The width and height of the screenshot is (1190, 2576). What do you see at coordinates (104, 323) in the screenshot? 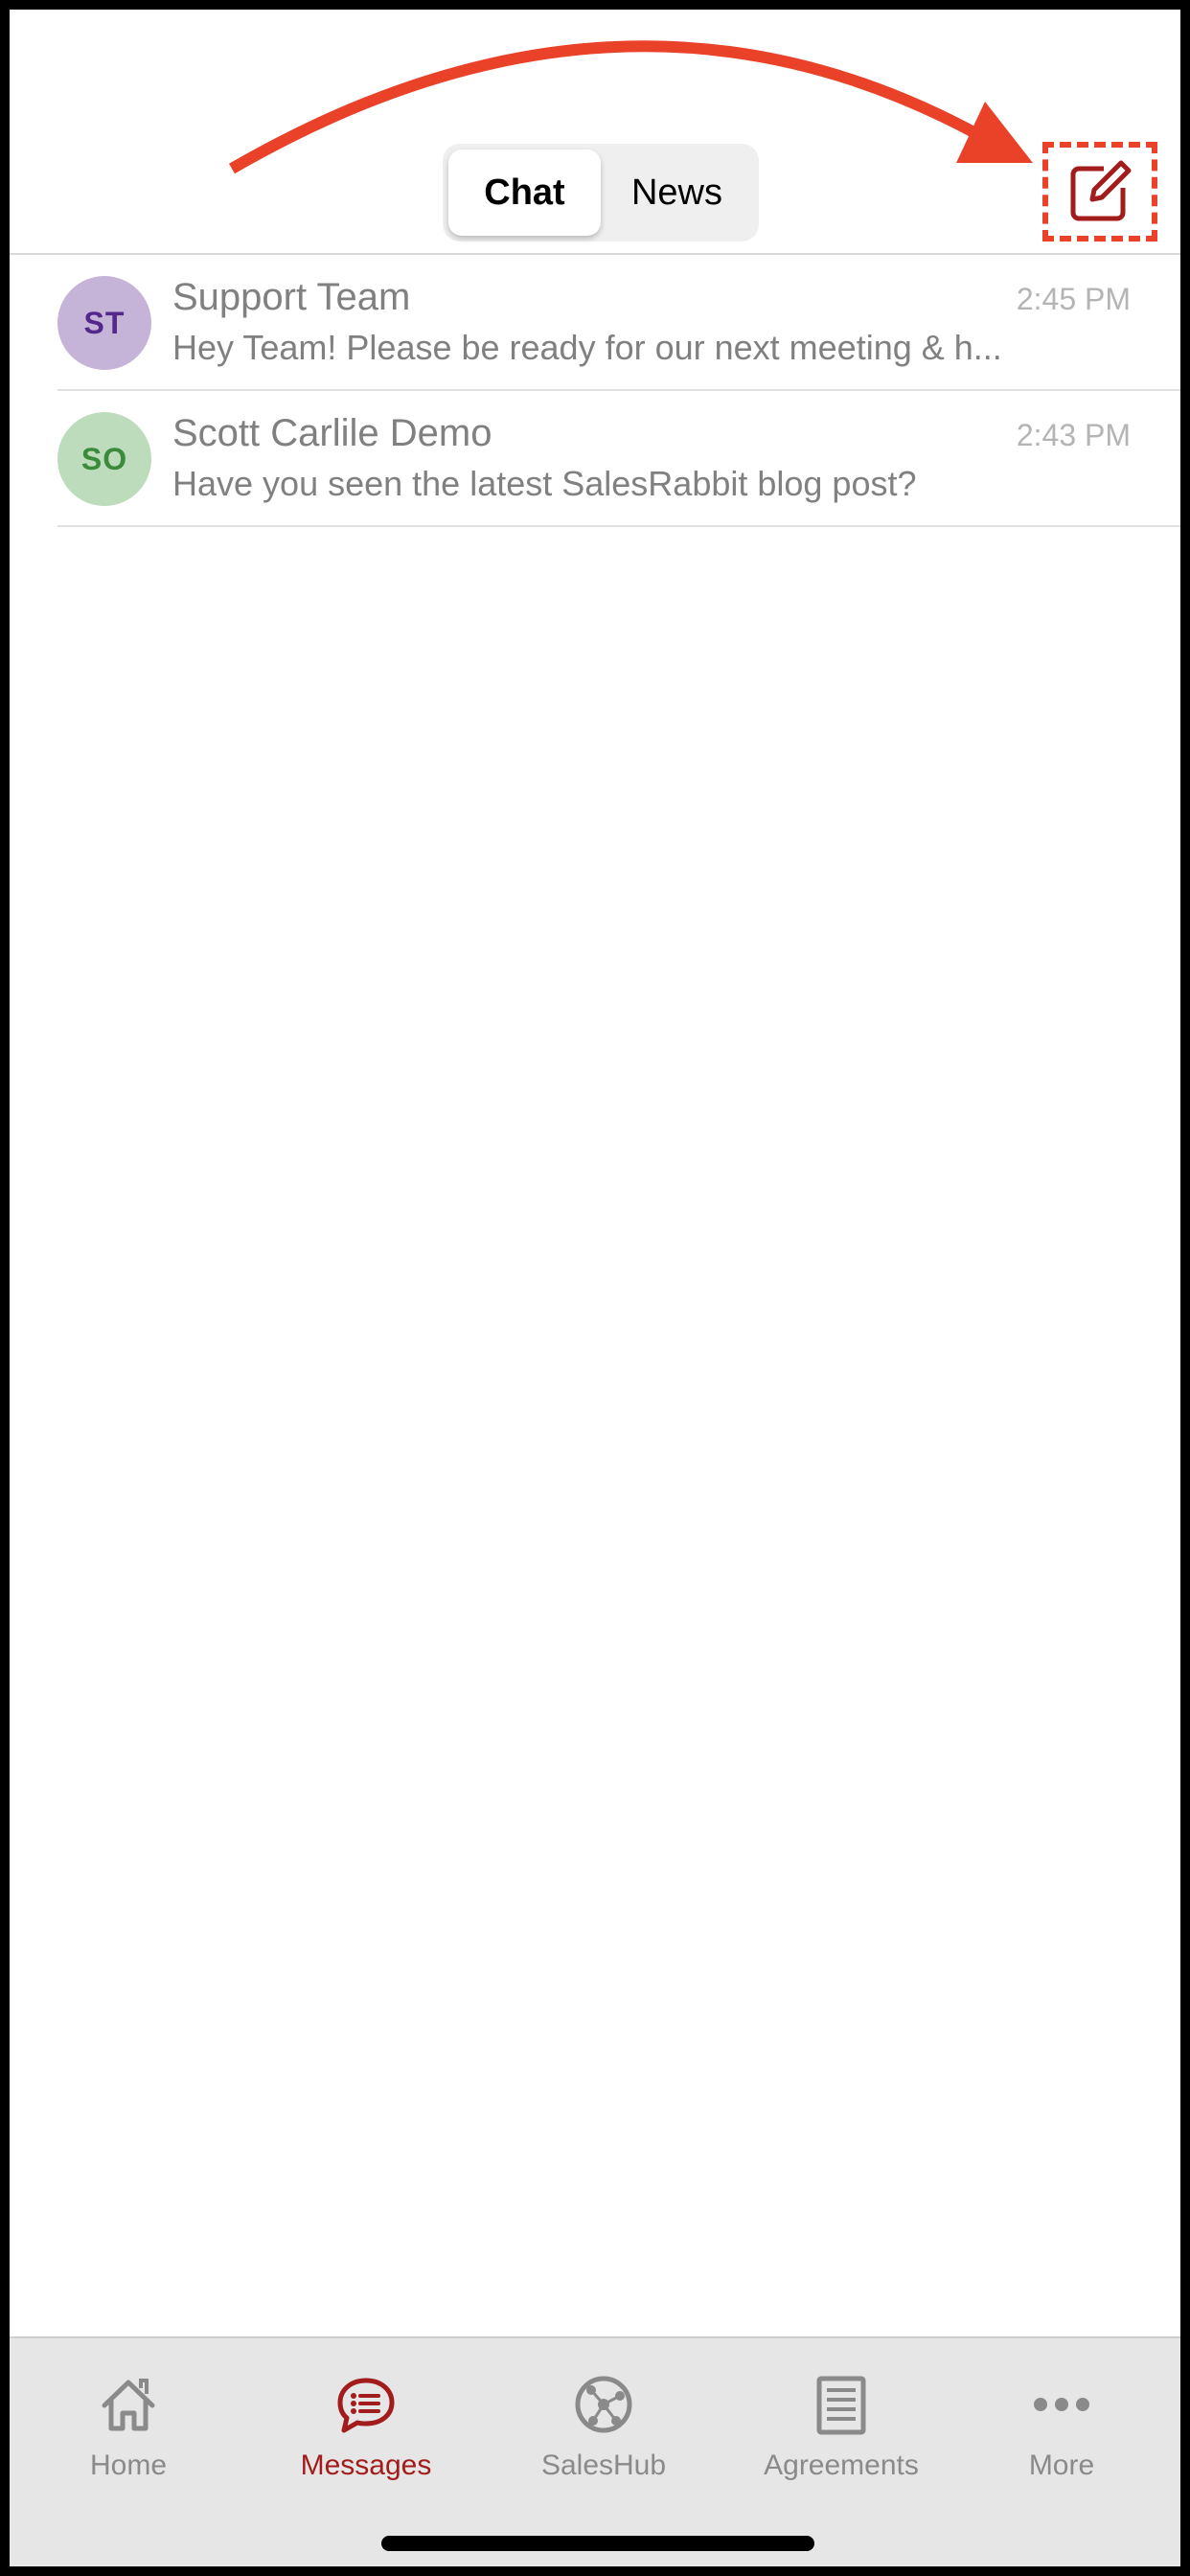
I see `avatar: ST` at bounding box center [104, 323].